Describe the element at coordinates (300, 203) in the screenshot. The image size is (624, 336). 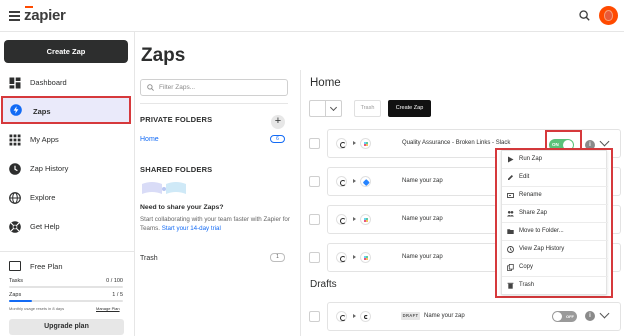
I see `column-divider` at that location.